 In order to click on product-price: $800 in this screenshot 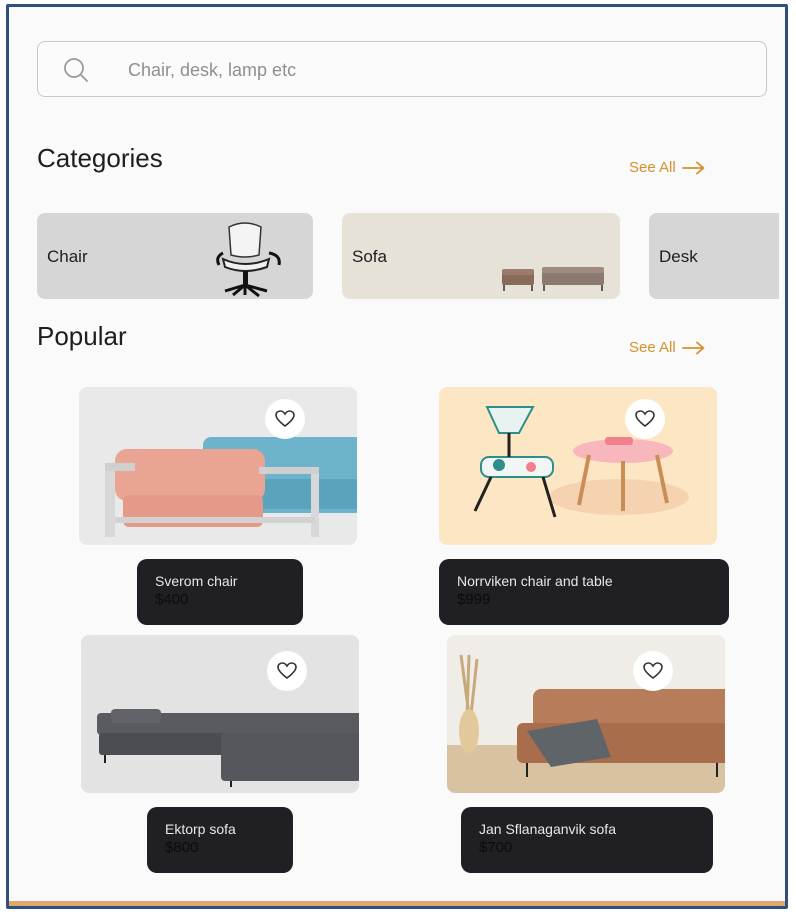, I will do `click(182, 847)`.